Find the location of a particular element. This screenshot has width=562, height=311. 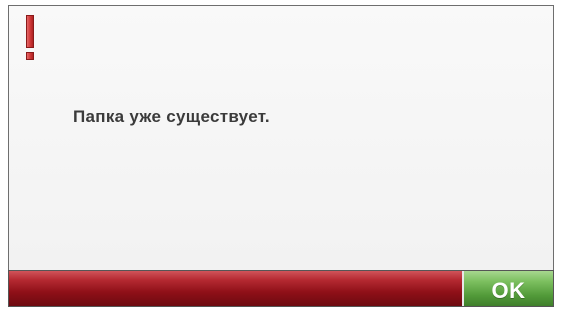

ok-button: OK is located at coordinates (508, 288).